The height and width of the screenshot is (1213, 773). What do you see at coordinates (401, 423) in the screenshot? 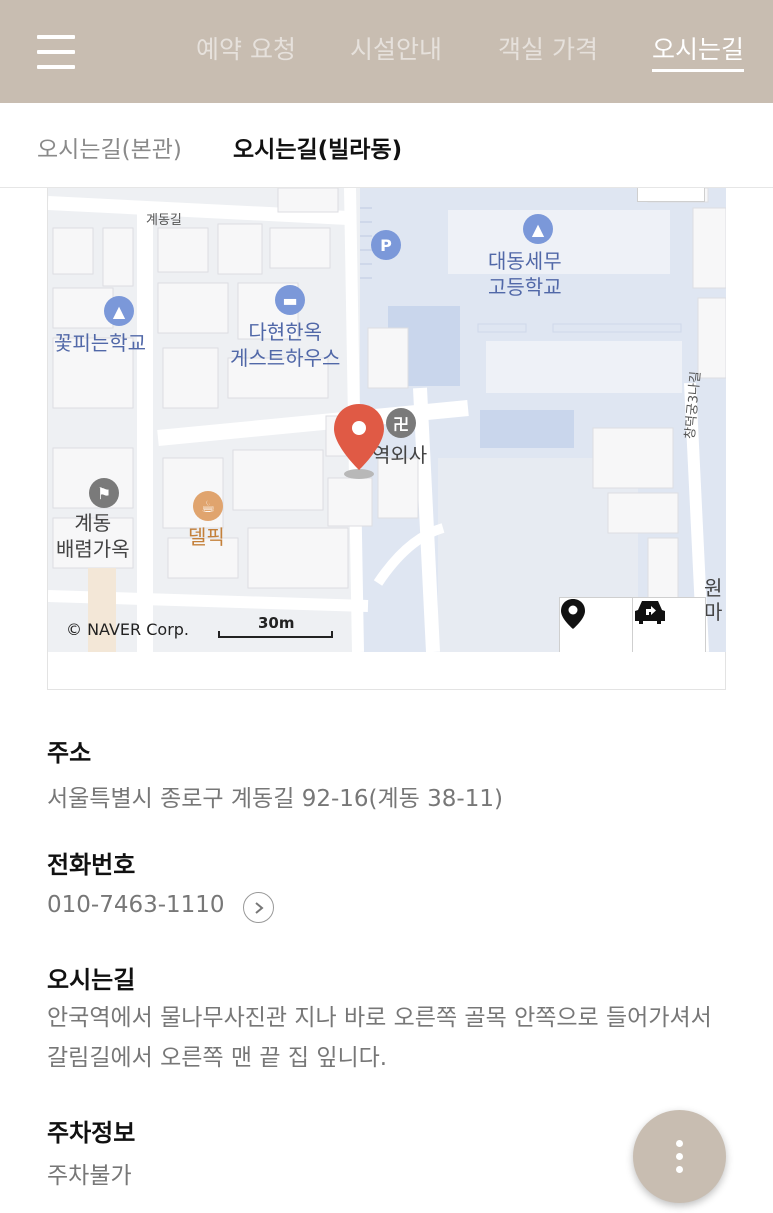
I see `temple-icon: 卍` at bounding box center [401, 423].